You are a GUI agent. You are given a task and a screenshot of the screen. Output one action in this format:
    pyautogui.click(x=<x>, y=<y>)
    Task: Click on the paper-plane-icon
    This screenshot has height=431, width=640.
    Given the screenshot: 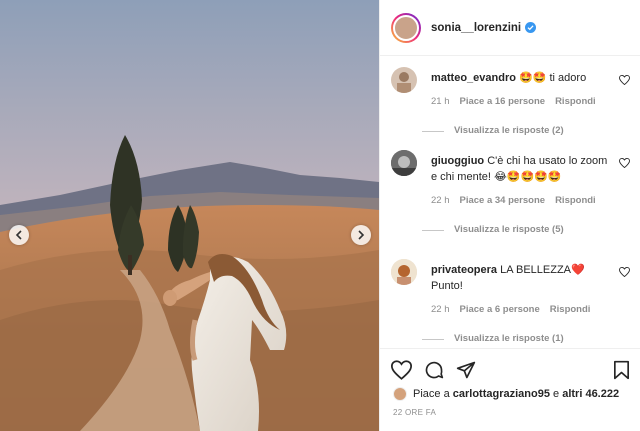 What is the action you would take?
    pyautogui.click(x=466, y=370)
    